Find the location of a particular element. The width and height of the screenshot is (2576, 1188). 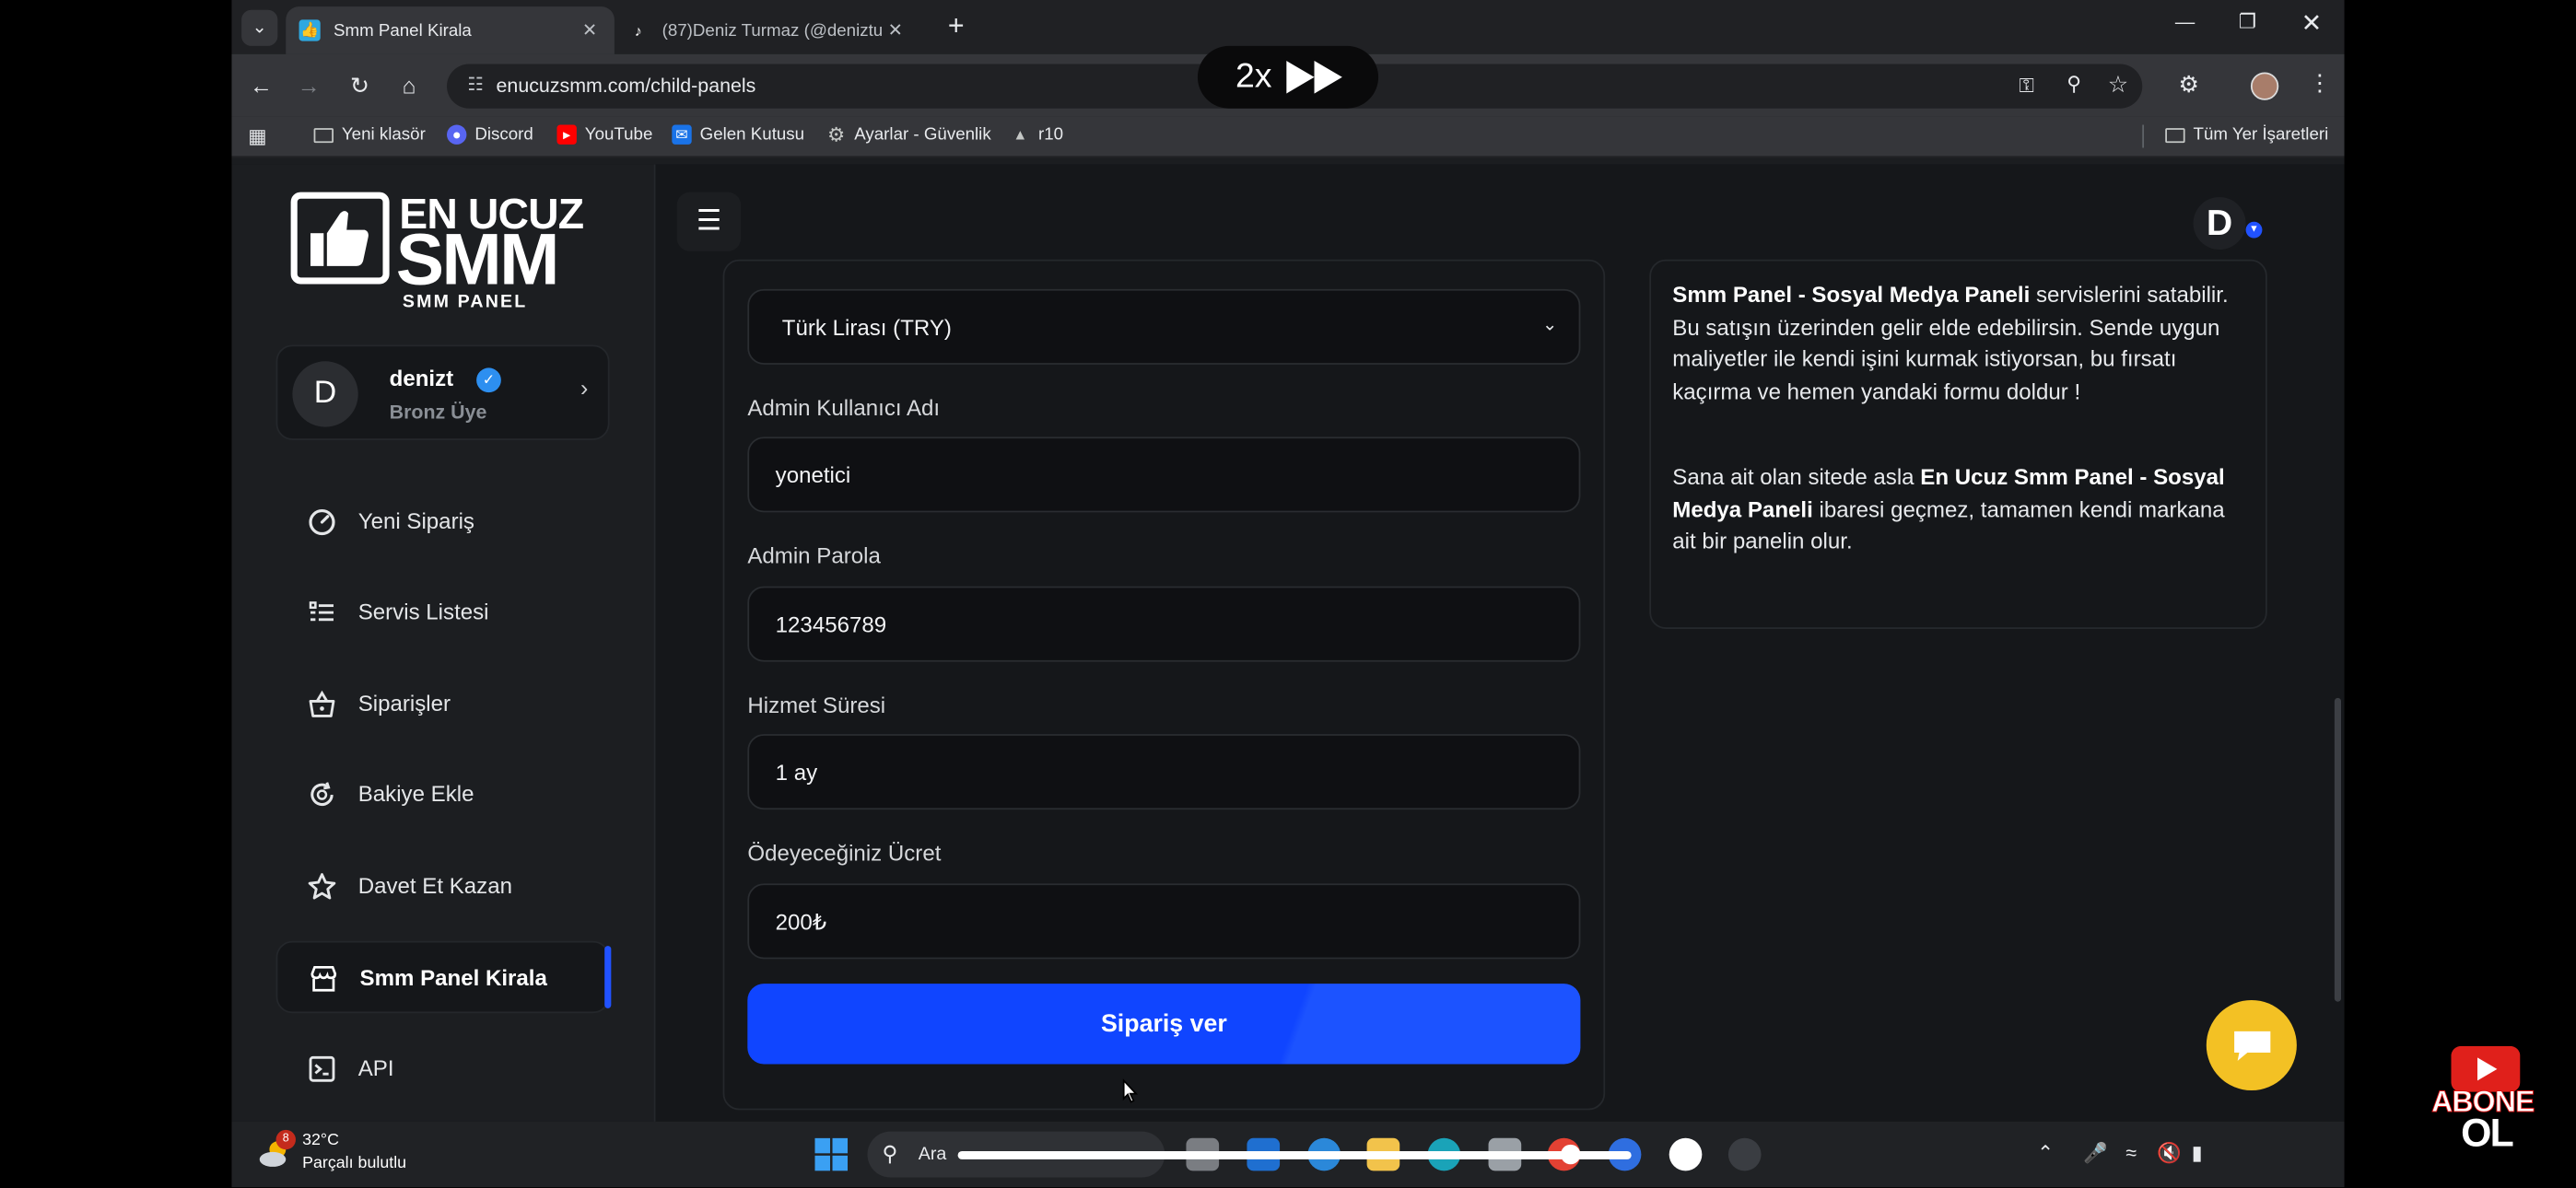

profile-avatar is located at coordinates (2264, 86).